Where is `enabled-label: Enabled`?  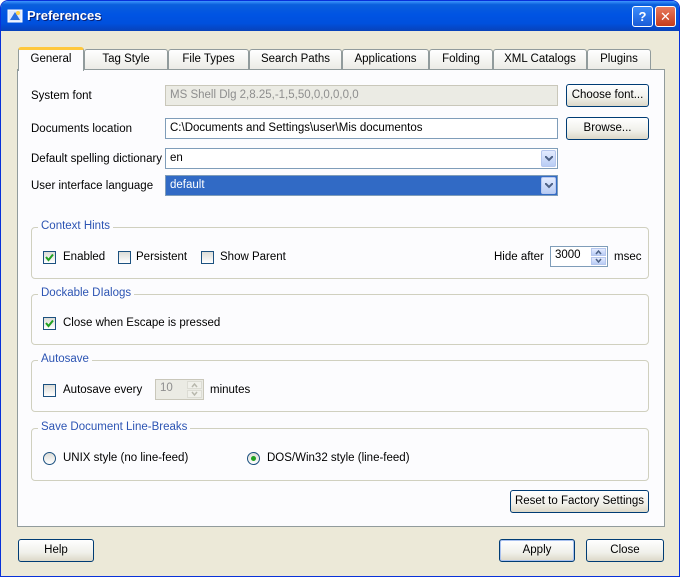
enabled-label: Enabled is located at coordinates (84, 257).